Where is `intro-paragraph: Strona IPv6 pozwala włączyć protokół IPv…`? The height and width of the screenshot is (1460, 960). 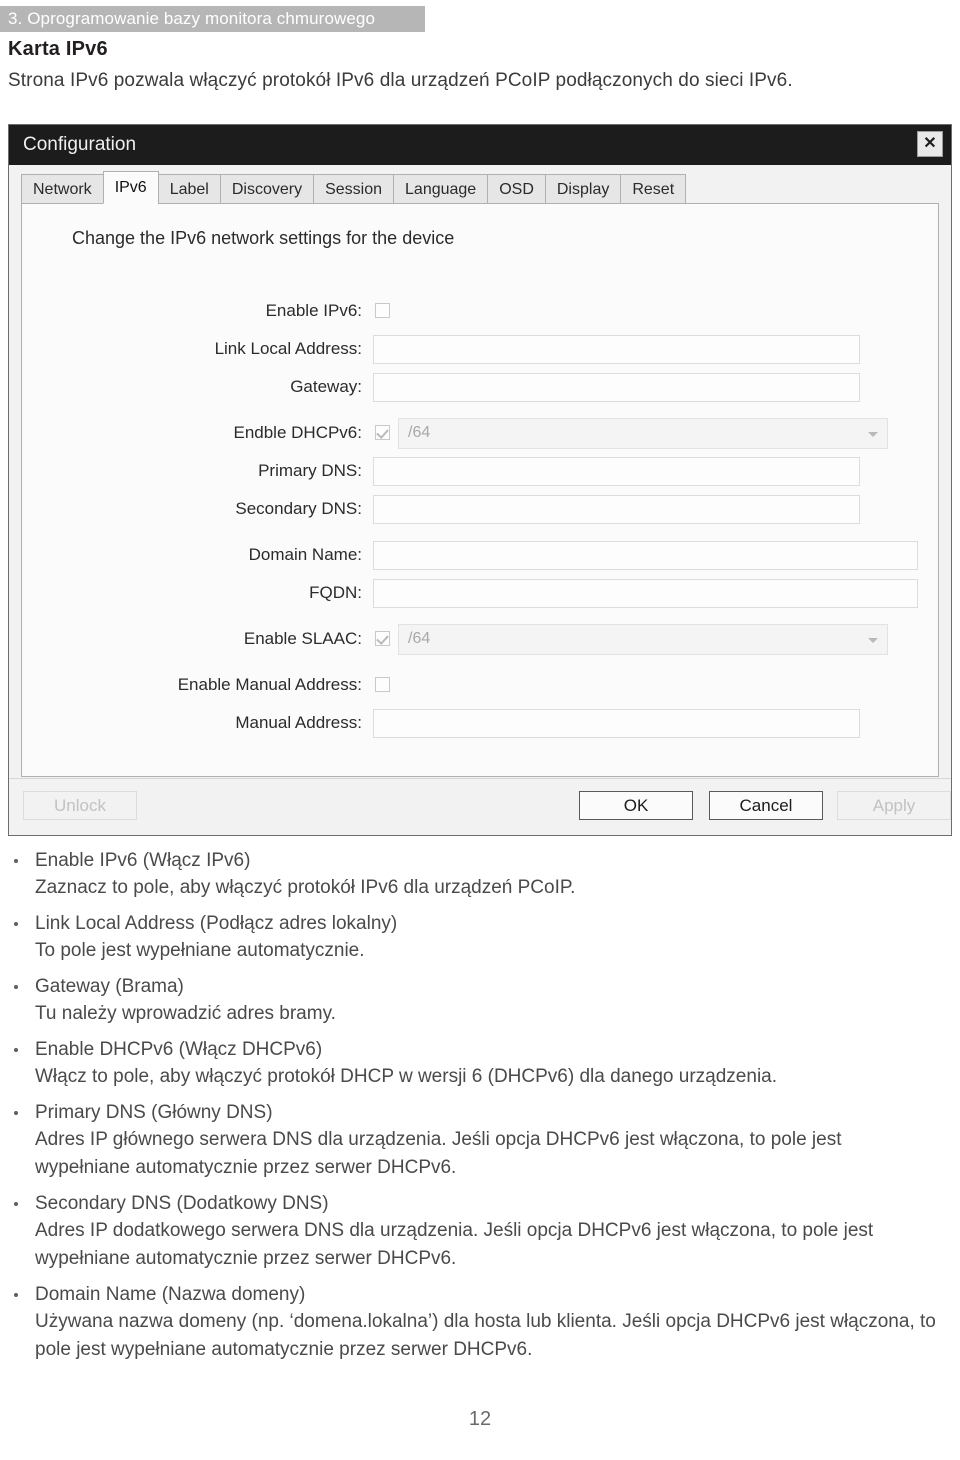
intro-paragraph: Strona IPv6 pozwala włączyć protokół IPv… is located at coordinates (400, 80).